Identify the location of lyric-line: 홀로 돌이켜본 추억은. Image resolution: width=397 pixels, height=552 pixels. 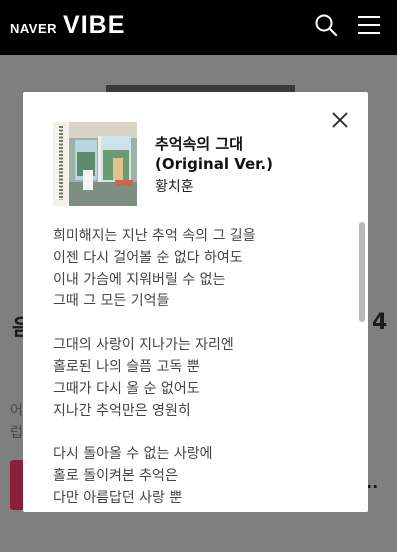
(115, 476).